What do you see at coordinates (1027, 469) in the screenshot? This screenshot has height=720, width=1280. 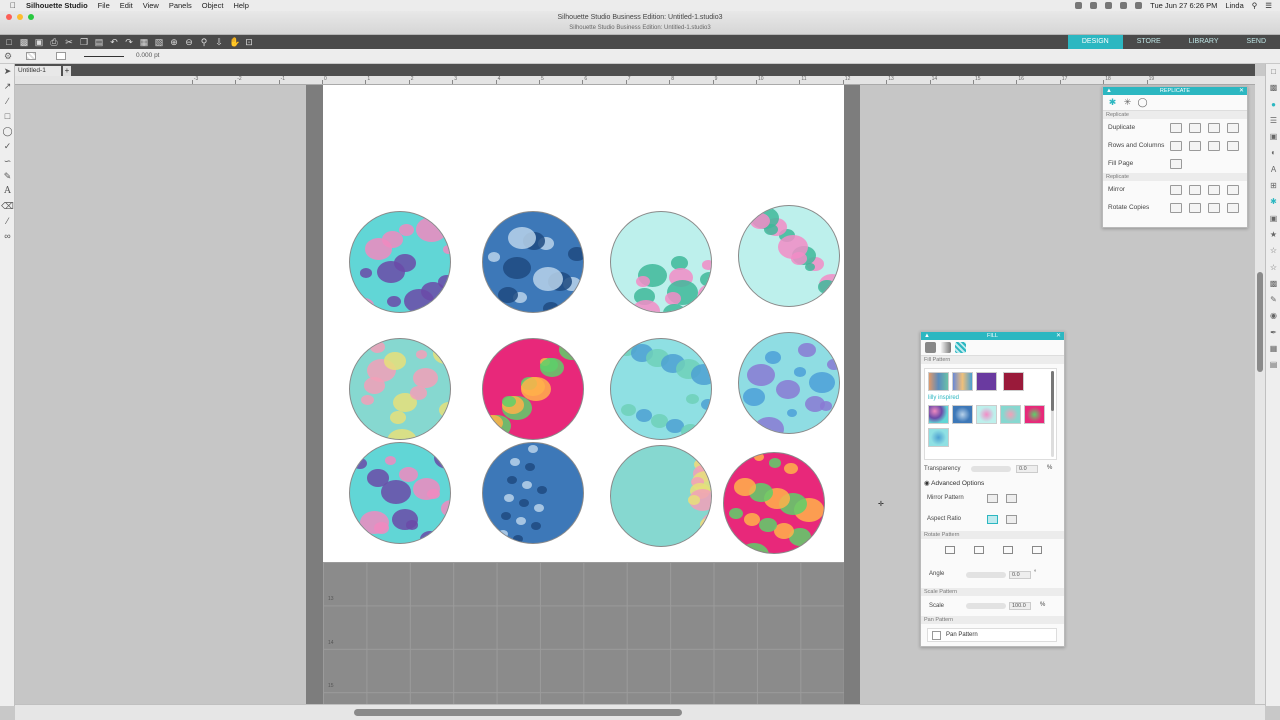 I see `transparency-value: 0.0` at bounding box center [1027, 469].